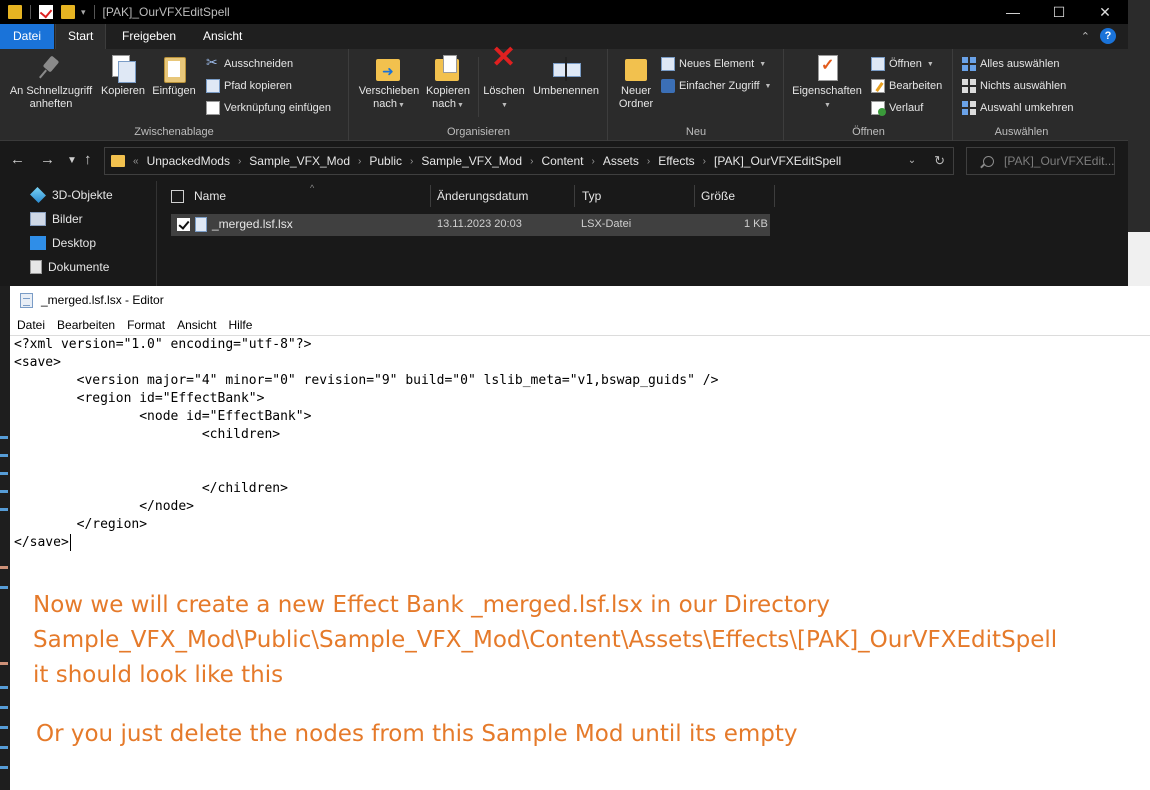 The image size is (1150, 790). Describe the element at coordinates (88, 159) in the screenshot. I see `up-arrow-icon: ↑` at that location.